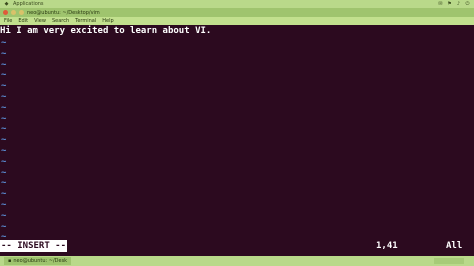 The width and height of the screenshot is (474, 266). I want to click on scroll-indicator: All, so click(454, 246).